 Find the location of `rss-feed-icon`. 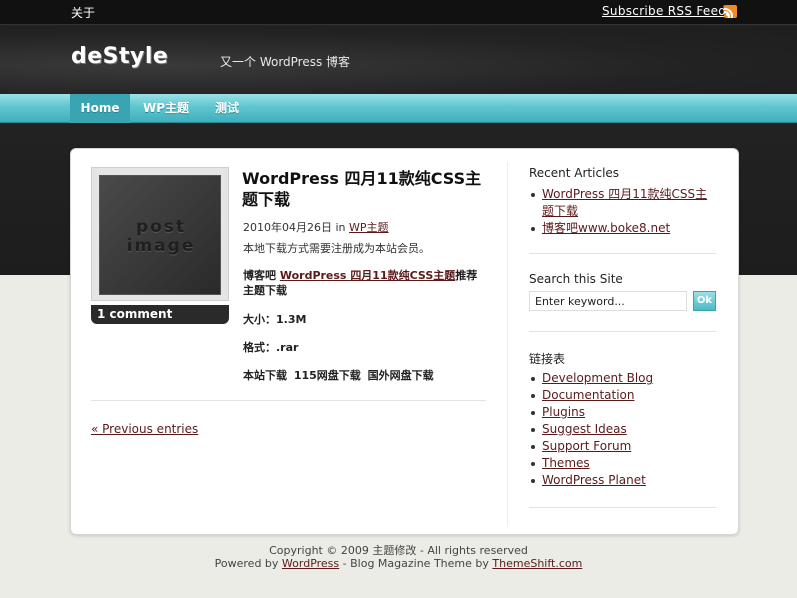

rss-feed-icon is located at coordinates (730, 11).